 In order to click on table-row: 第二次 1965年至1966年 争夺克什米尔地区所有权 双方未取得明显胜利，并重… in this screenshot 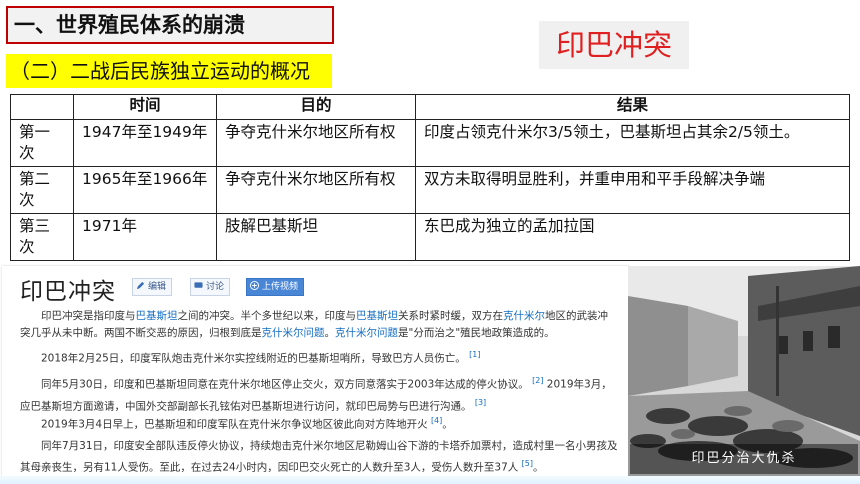, I will do `click(430, 190)`.